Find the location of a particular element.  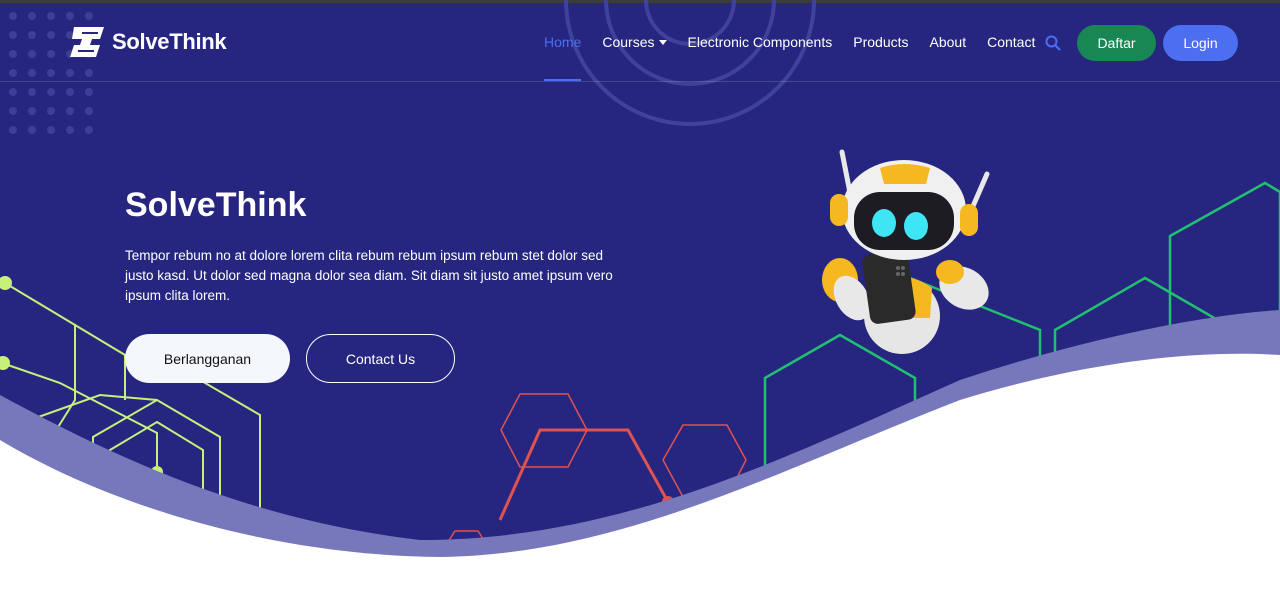

robot-illustration is located at coordinates (906, 251).